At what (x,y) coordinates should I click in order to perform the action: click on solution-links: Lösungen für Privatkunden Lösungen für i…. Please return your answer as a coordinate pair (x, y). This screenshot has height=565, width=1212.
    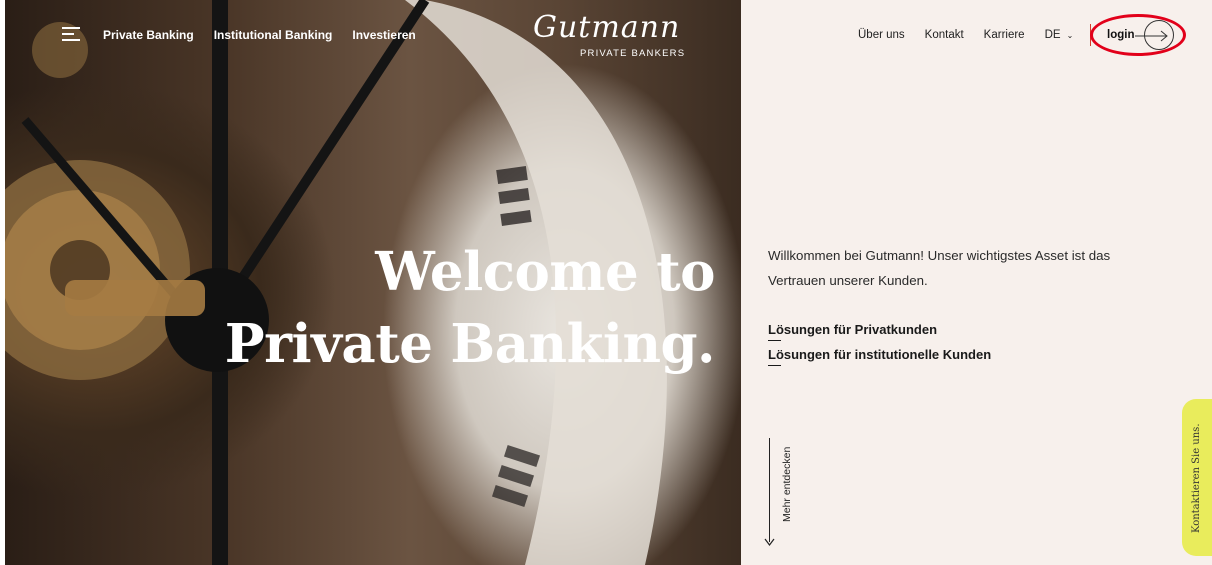
    Looking at the image, I should click on (879, 346).